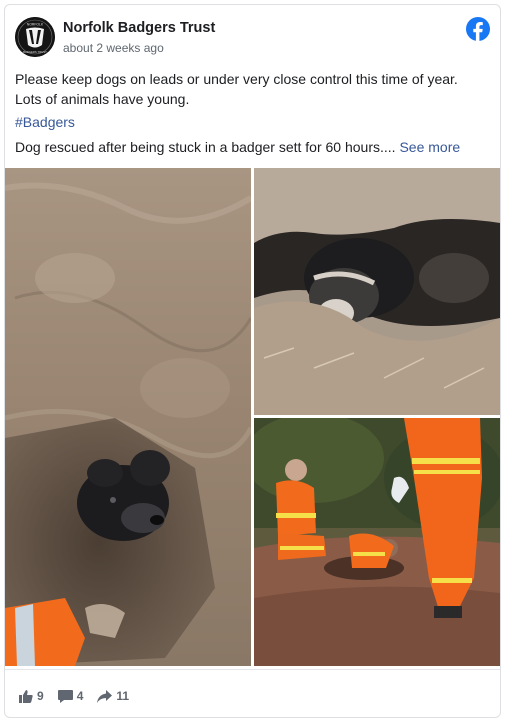  I want to click on shares-stat: 11, so click(113, 696).